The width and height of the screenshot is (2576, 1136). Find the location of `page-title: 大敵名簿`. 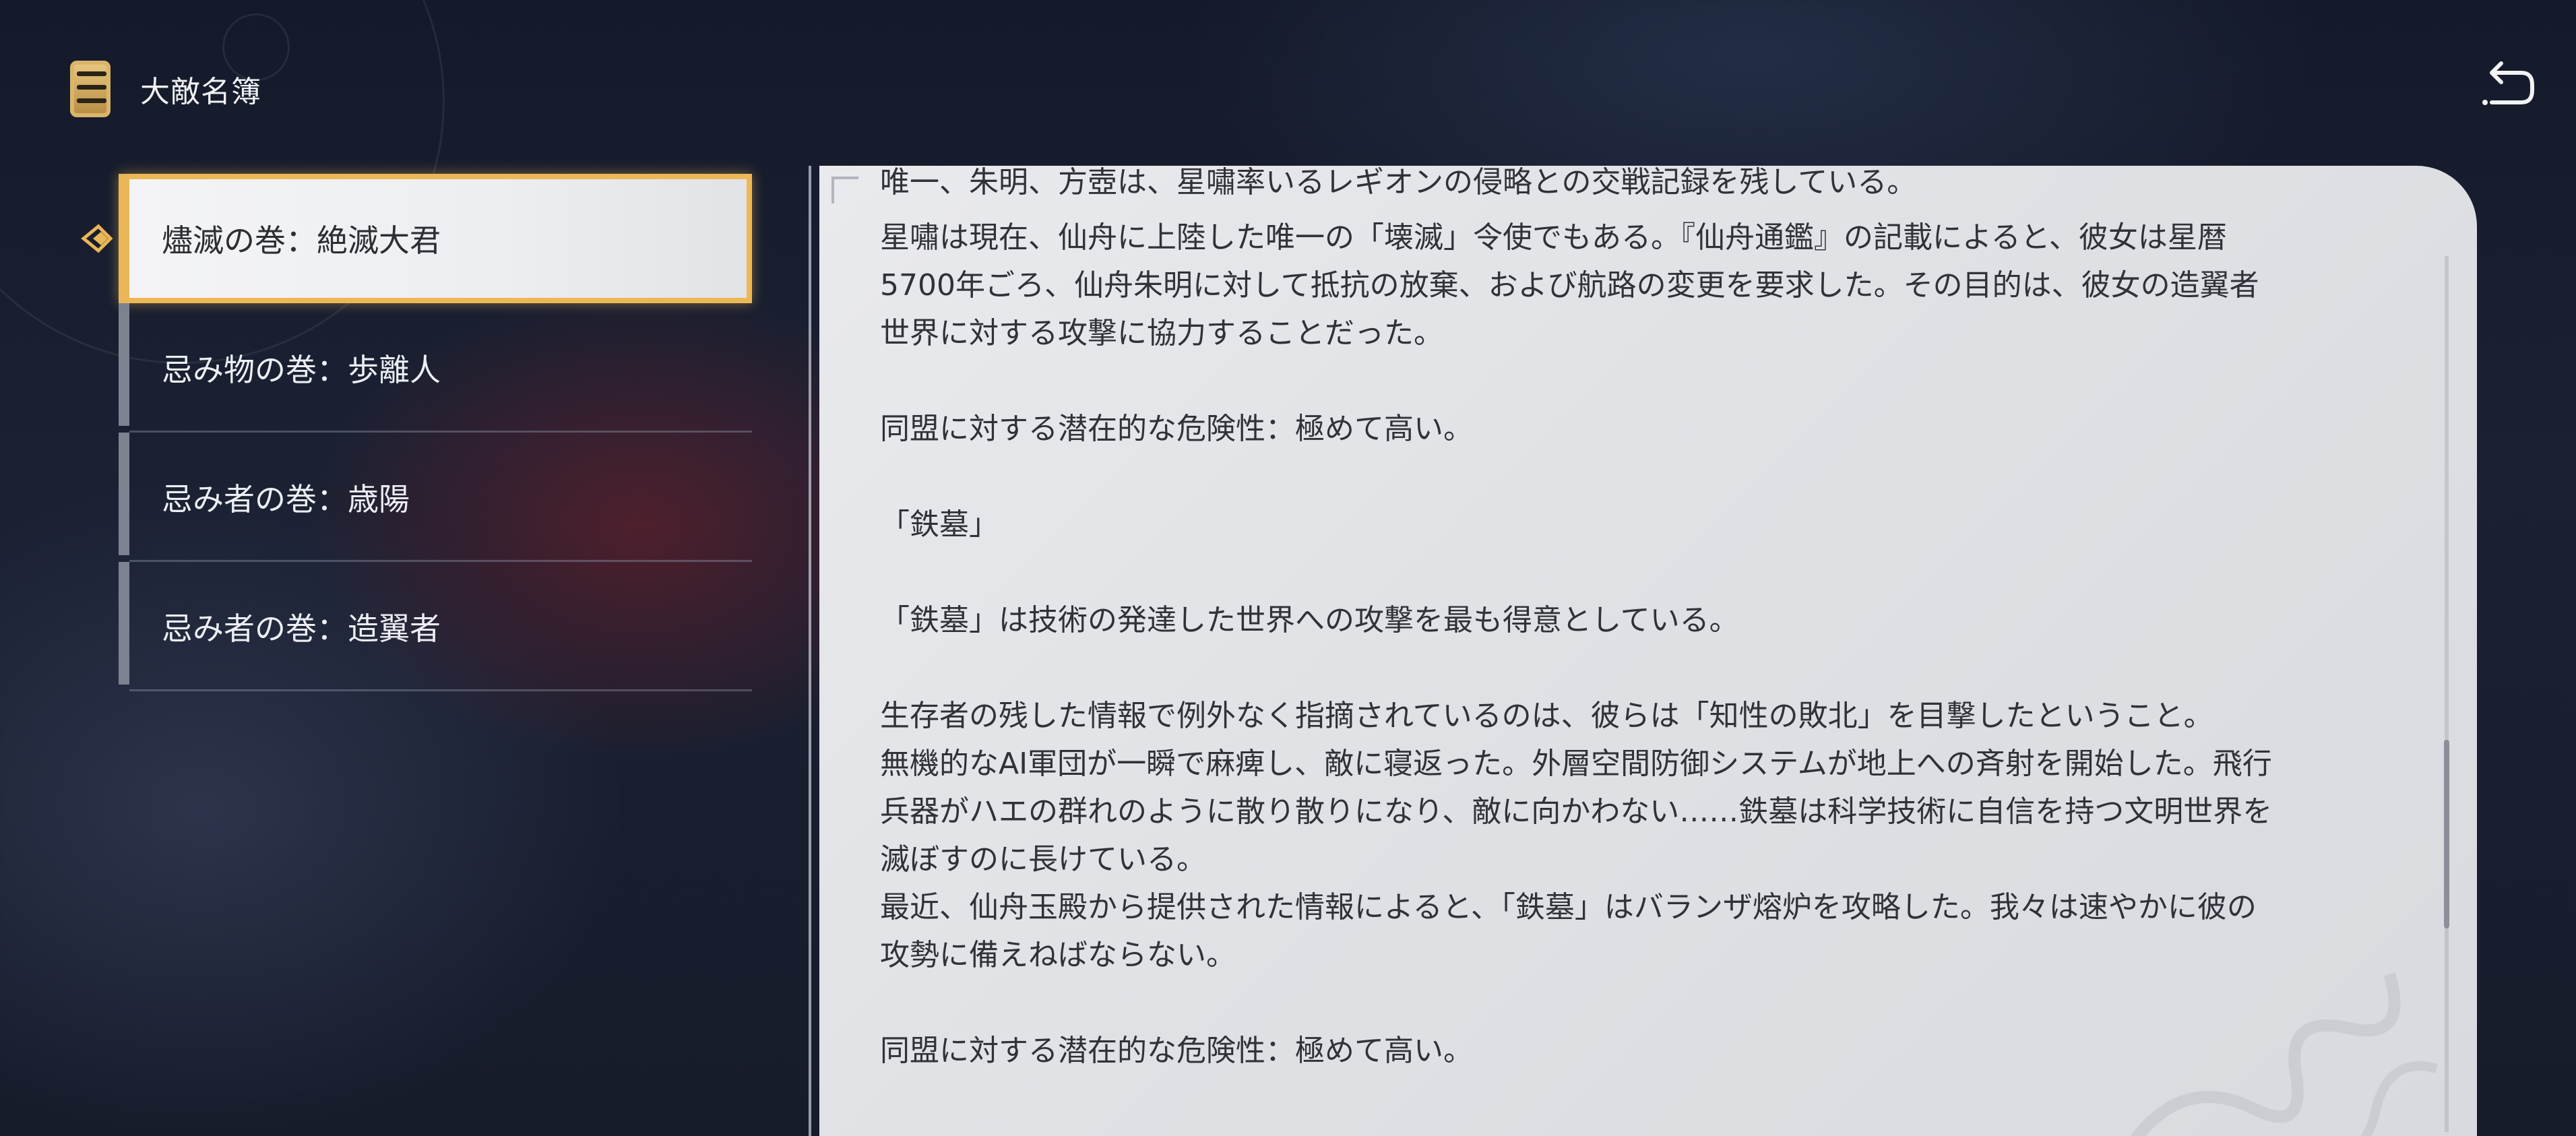

page-title: 大敵名簿 is located at coordinates (200, 92).